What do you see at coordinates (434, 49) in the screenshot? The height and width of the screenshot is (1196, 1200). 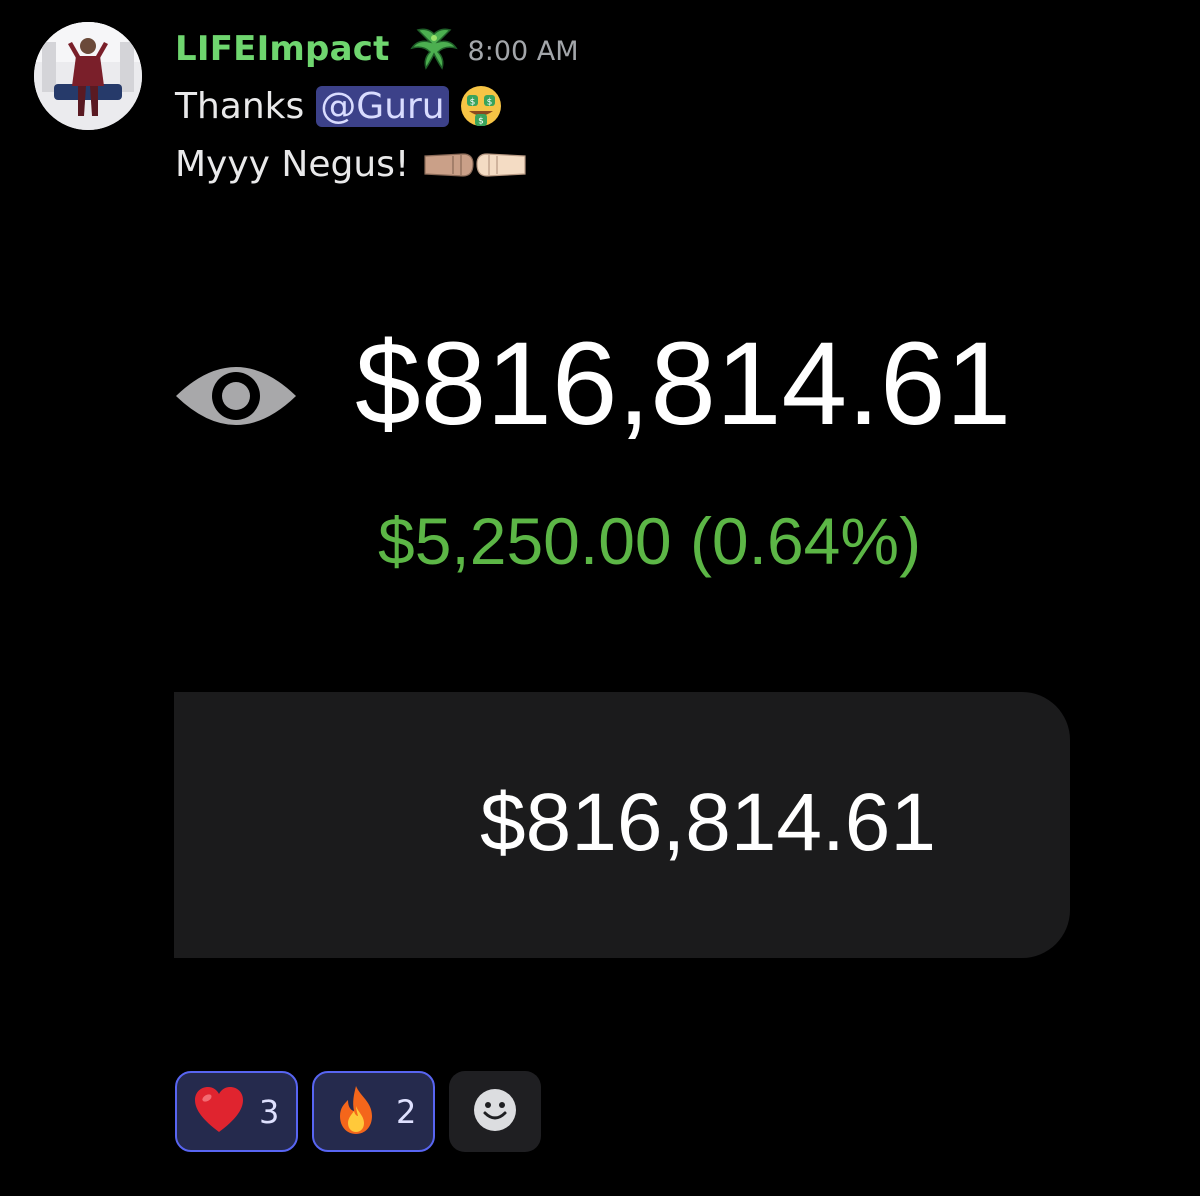 I see `phoenix-icon` at bounding box center [434, 49].